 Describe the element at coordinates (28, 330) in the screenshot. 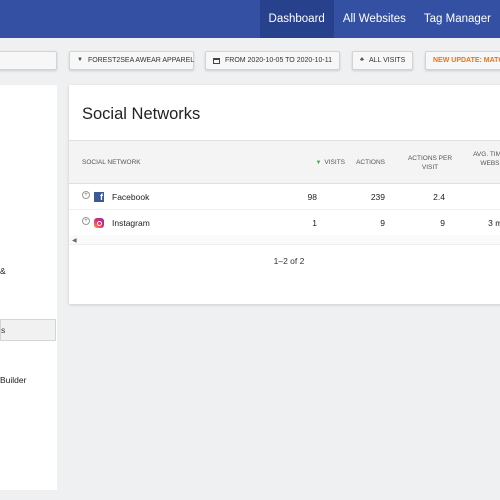

I see `sidebar-selected-item: s` at that location.